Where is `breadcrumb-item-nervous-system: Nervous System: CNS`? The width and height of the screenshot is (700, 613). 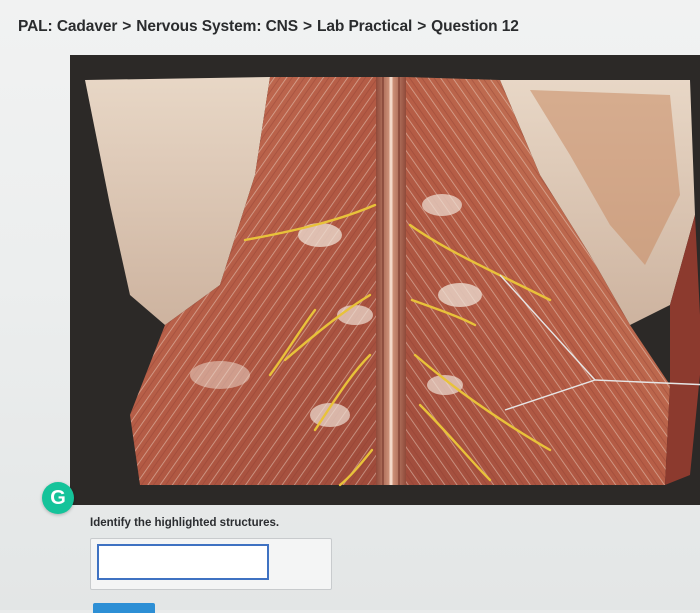 breadcrumb-item-nervous-system: Nervous System: CNS is located at coordinates (217, 26).